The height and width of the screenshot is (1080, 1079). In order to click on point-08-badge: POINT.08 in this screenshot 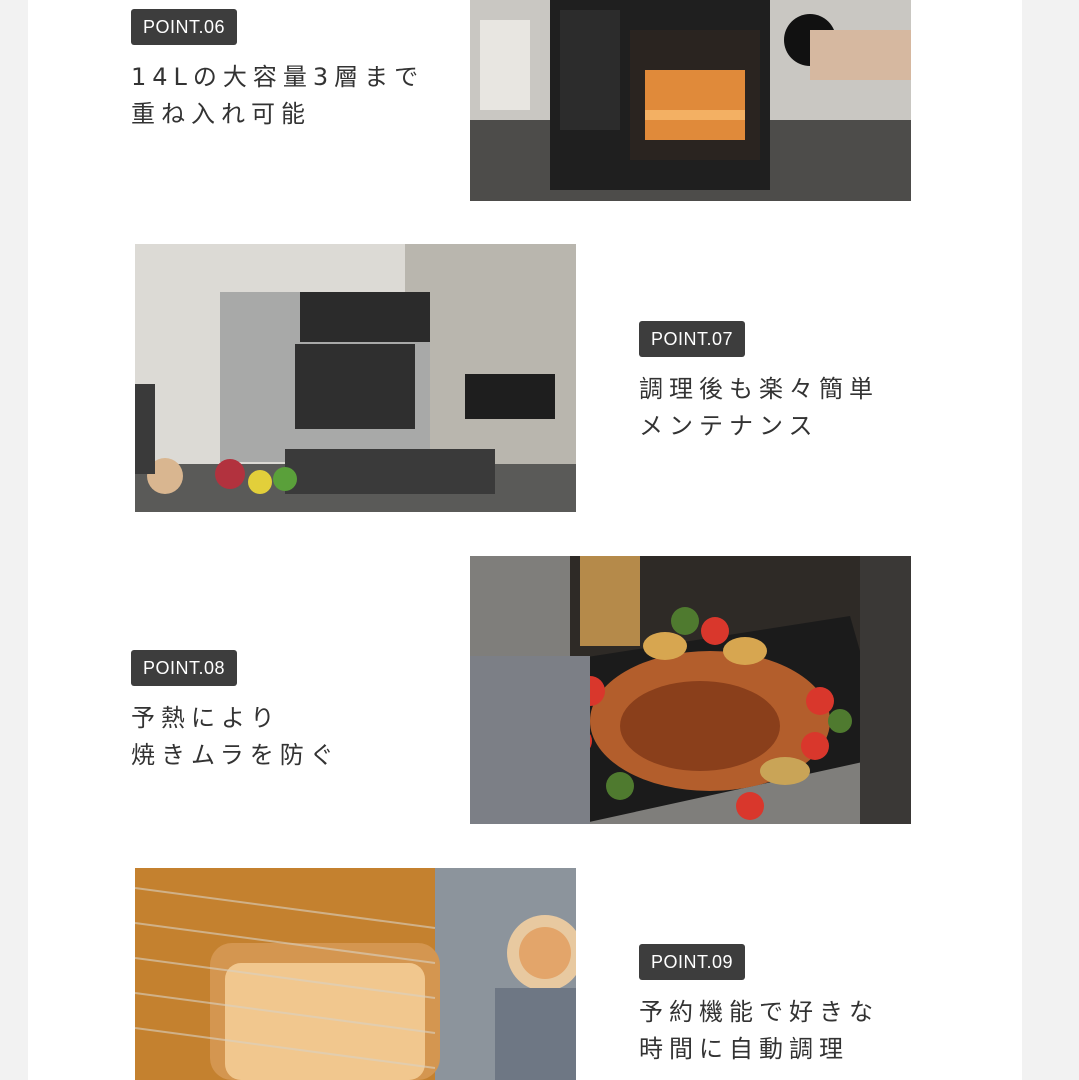, I will do `click(184, 668)`.